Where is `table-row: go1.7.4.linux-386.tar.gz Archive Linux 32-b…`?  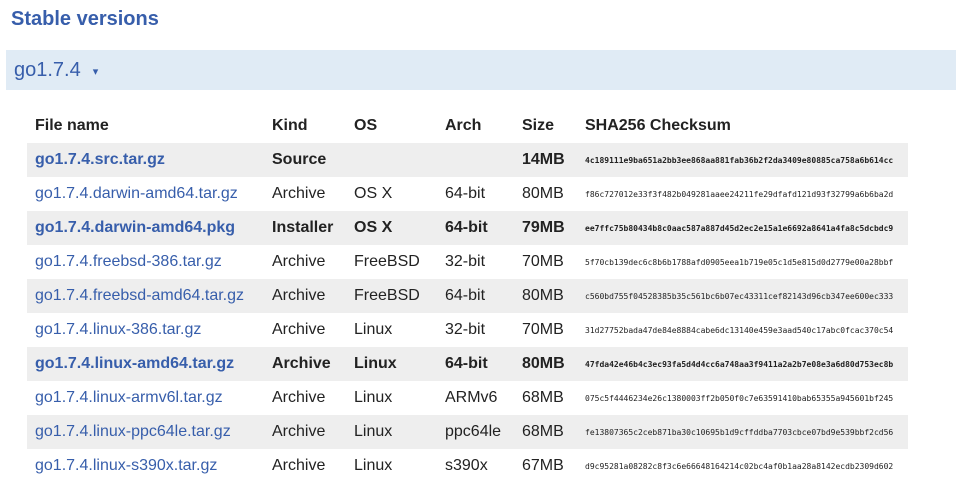
table-row: go1.7.4.linux-386.tar.gz Archive Linux 32-b… is located at coordinates (467, 330).